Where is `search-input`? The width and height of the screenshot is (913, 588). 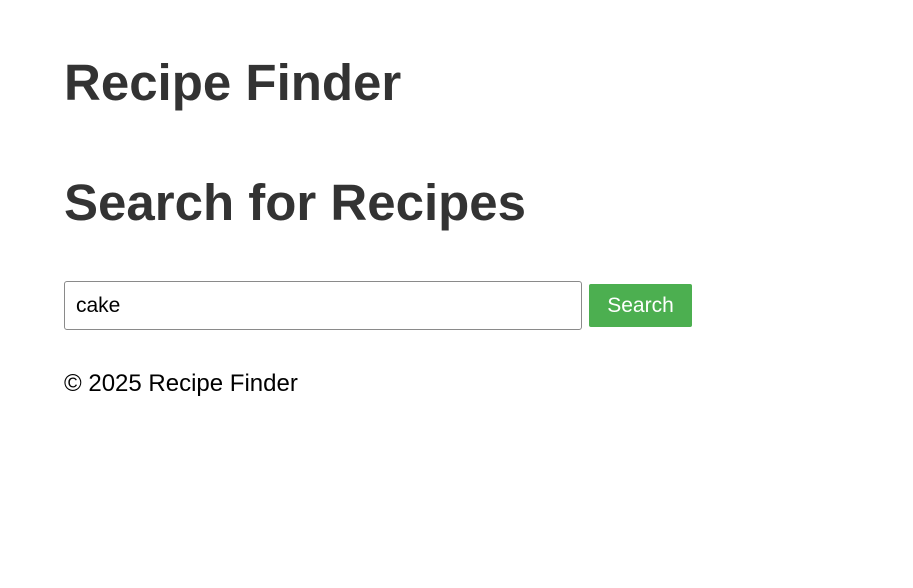
search-input is located at coordinates (323, 305).